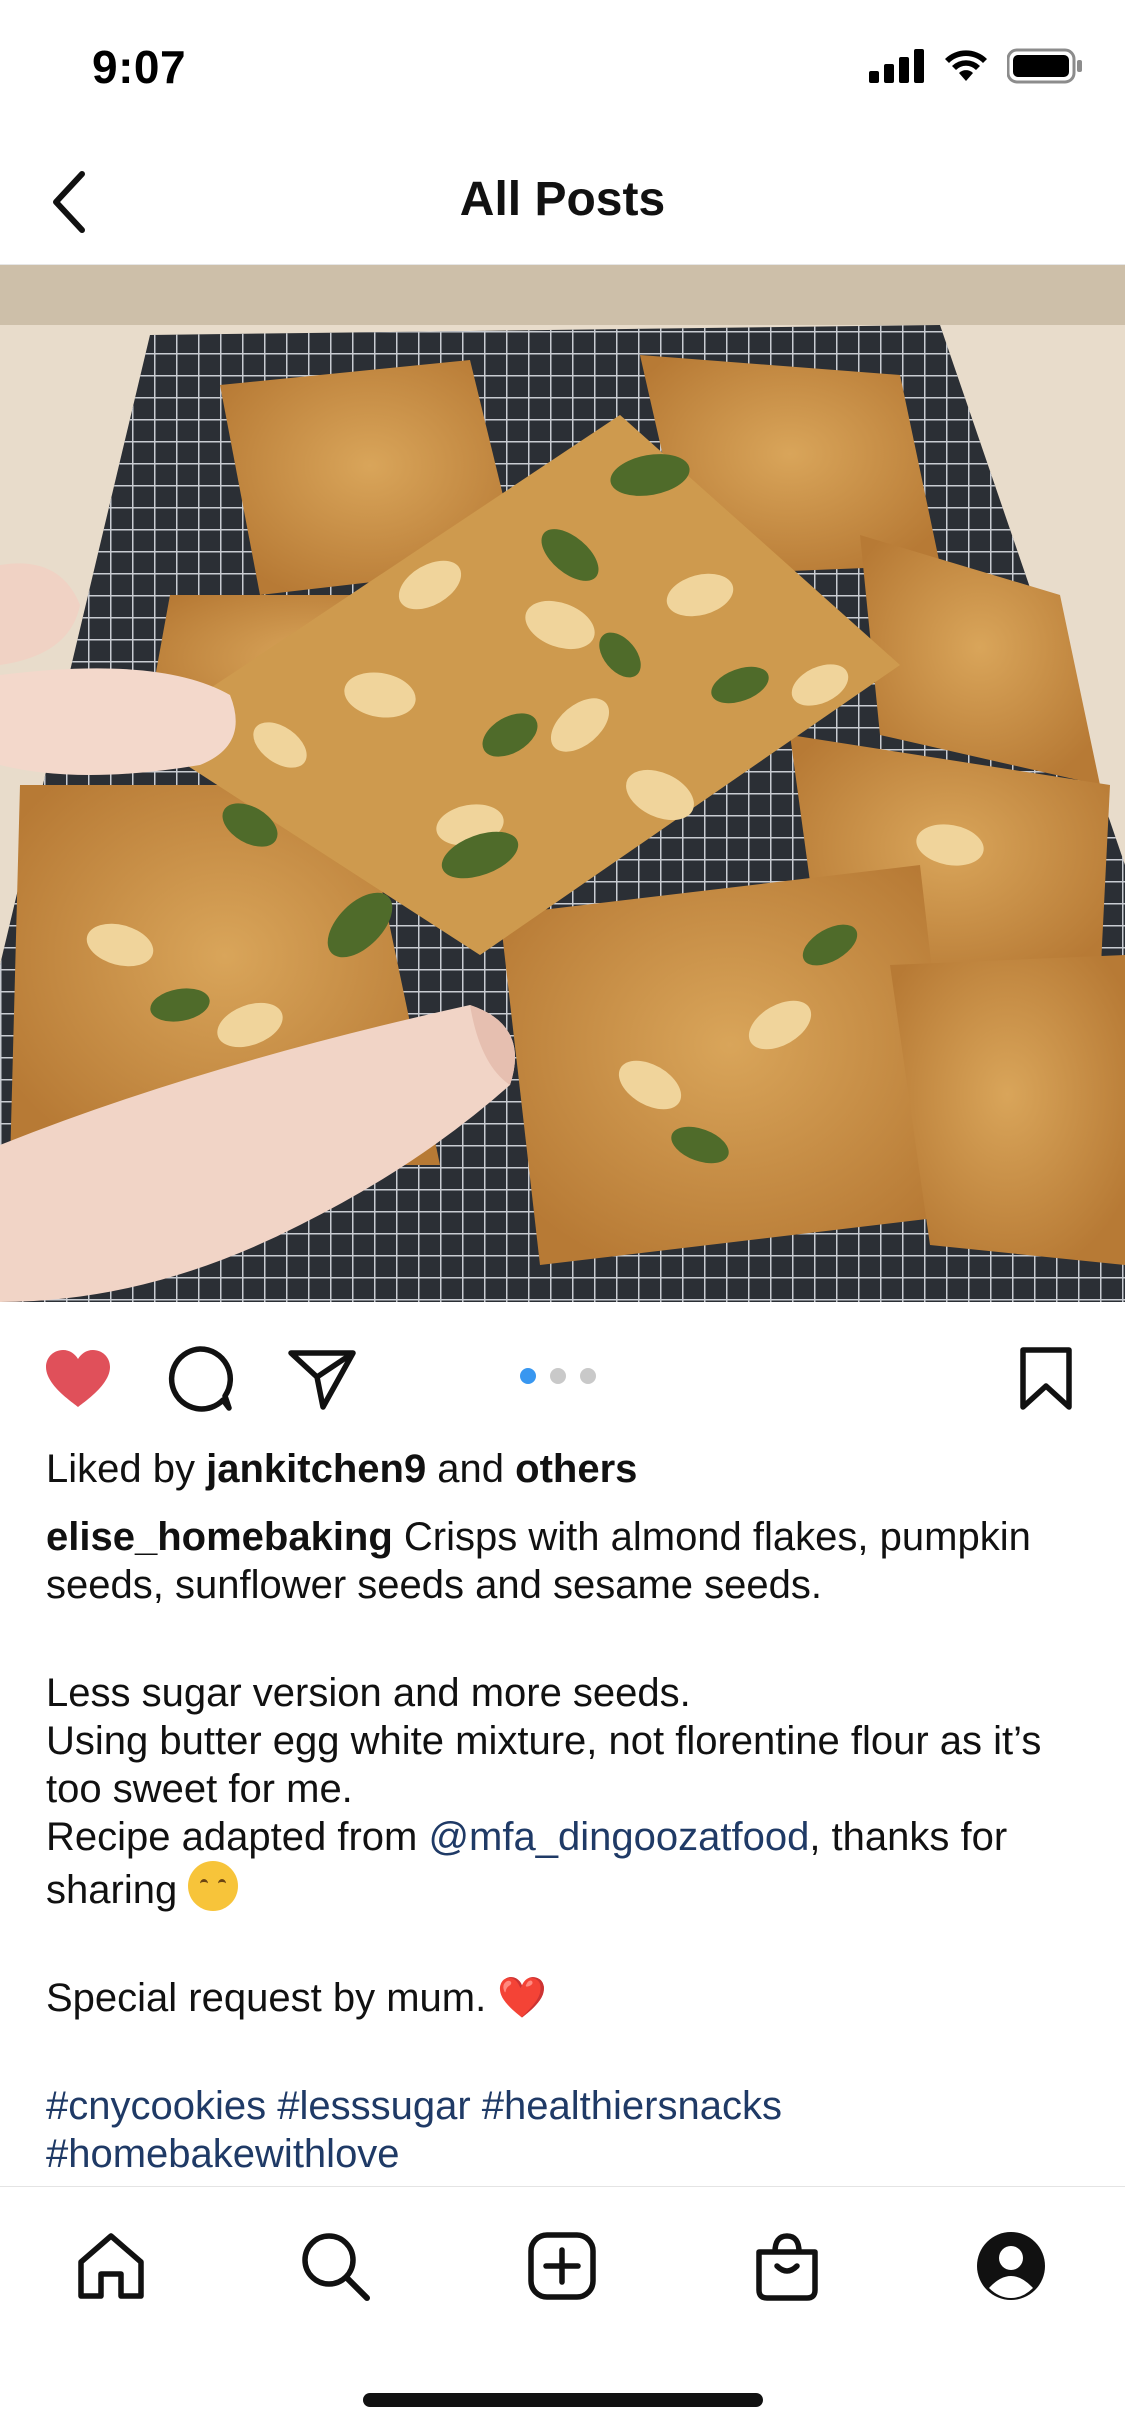  I want to click on caption-line: Less sugar version and more seeds., so click(368, 1693).